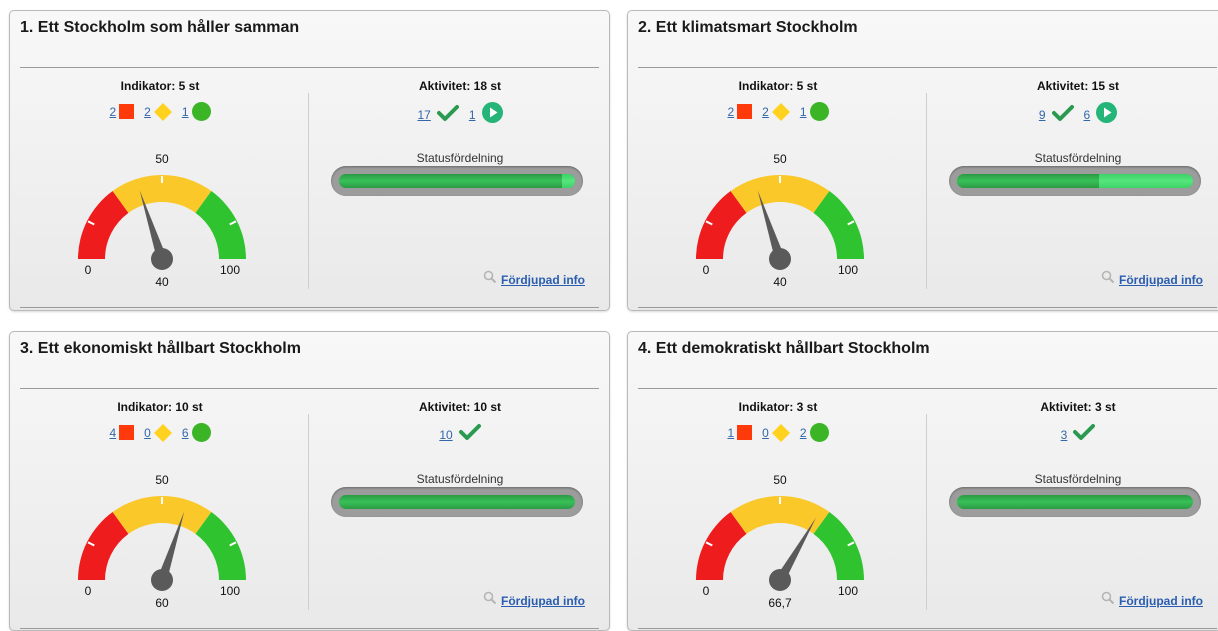 This screenshot has width=1218, height=631. Describe the element at coordinates (160, 111) in the screenshot. I see `indicator-status-row: 2 2 1` at that location.